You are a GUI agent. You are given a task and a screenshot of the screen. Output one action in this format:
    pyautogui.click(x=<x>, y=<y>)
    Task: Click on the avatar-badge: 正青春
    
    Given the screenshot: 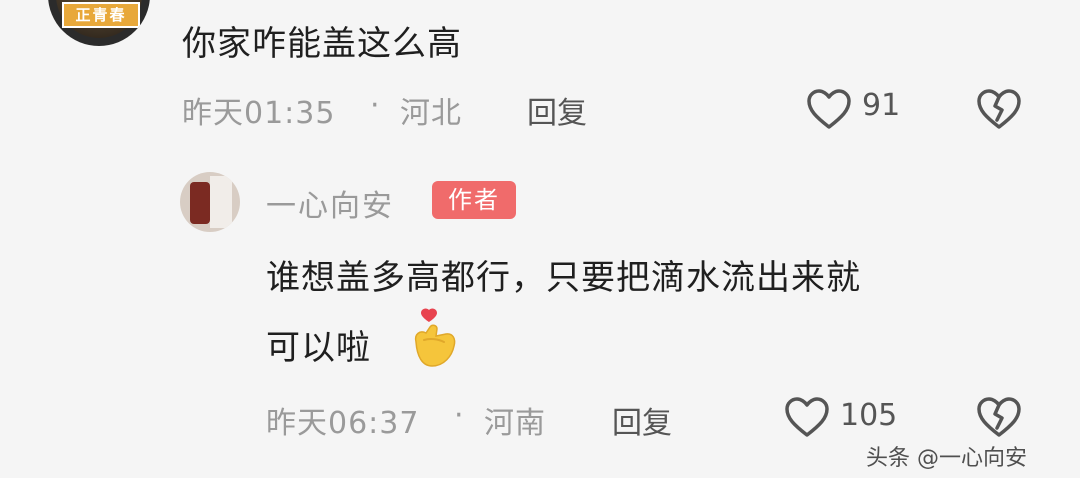 What is the action you would take?
    pyautogui.click(x=101, y=15)
    